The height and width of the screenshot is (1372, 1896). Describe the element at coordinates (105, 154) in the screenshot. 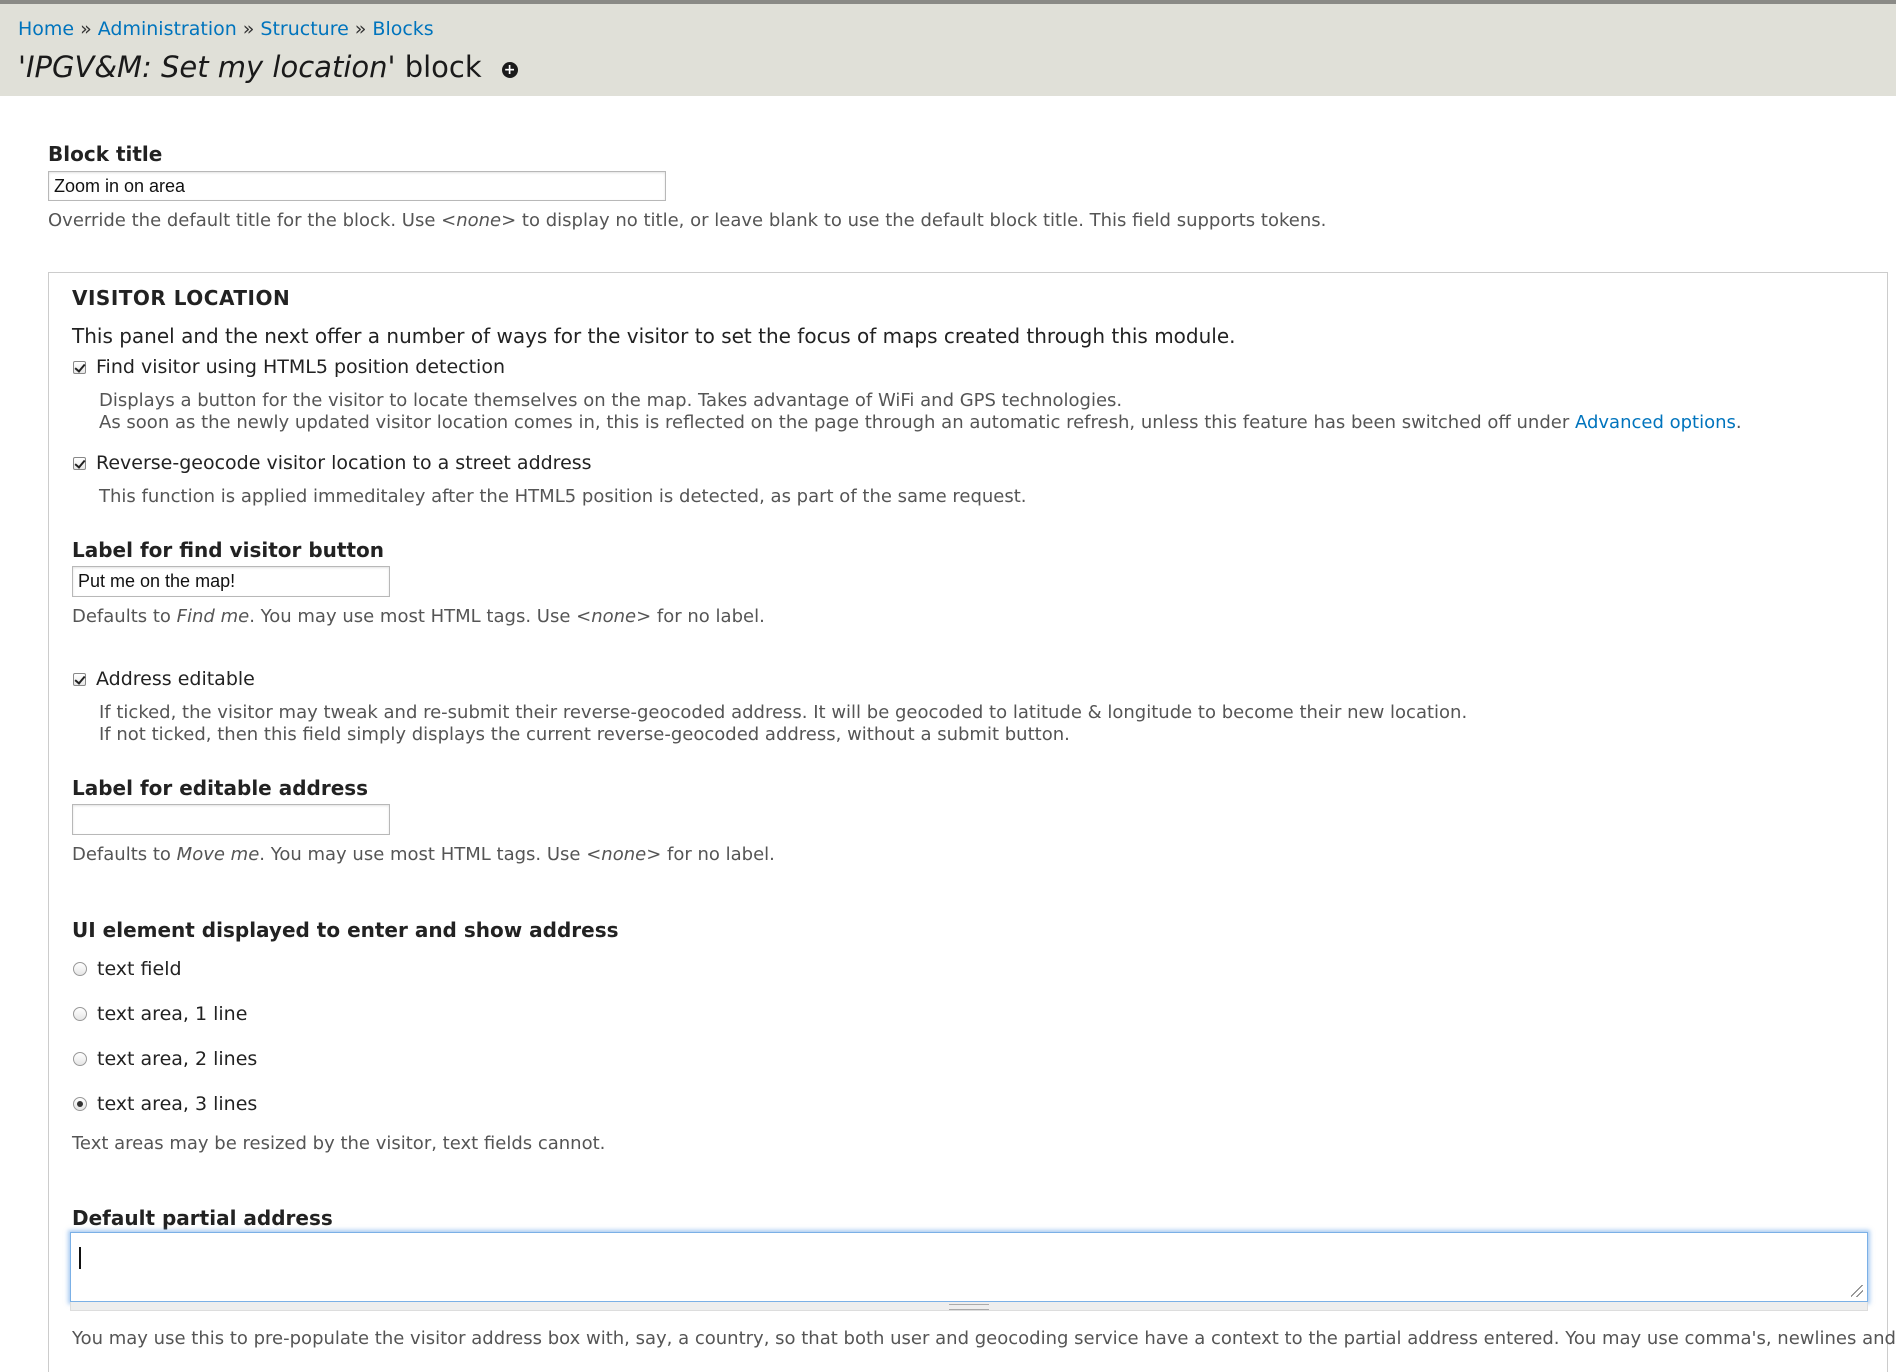

I see `block-title-label: Block title` at that location.